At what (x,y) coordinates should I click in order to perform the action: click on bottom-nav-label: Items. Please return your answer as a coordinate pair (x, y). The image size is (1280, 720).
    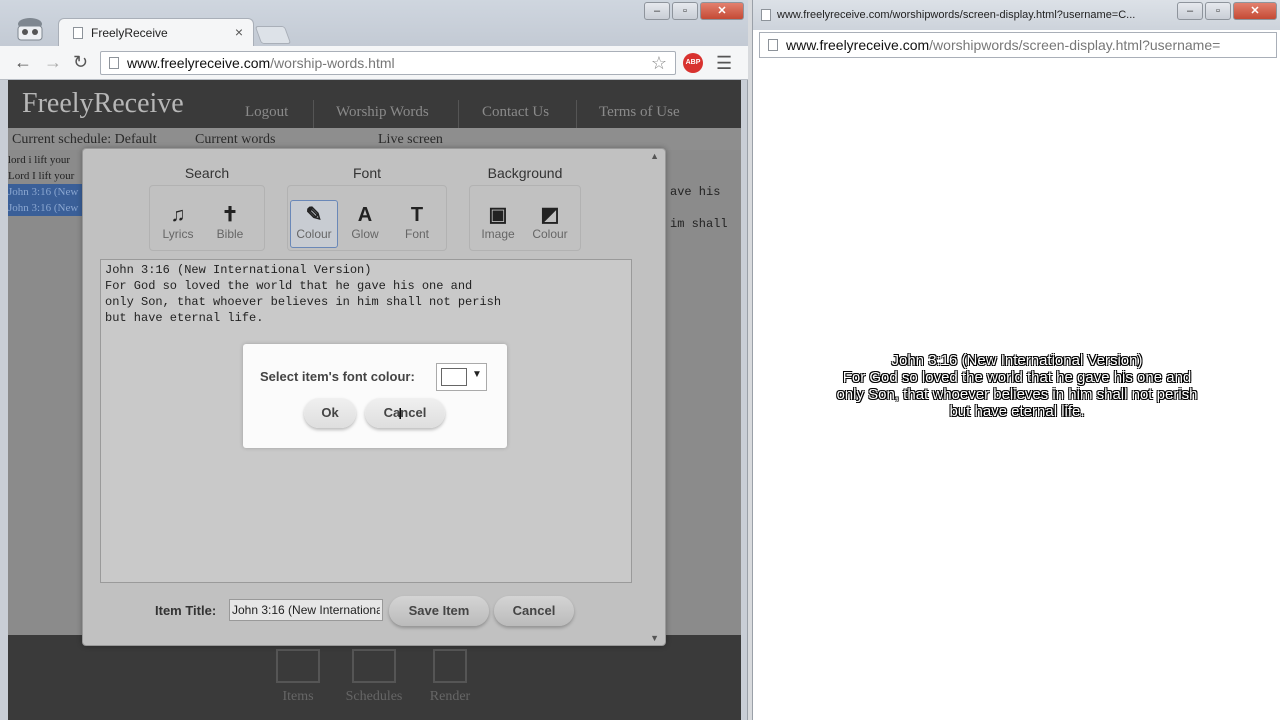
    Looking at the image, I should click on (298, 696).